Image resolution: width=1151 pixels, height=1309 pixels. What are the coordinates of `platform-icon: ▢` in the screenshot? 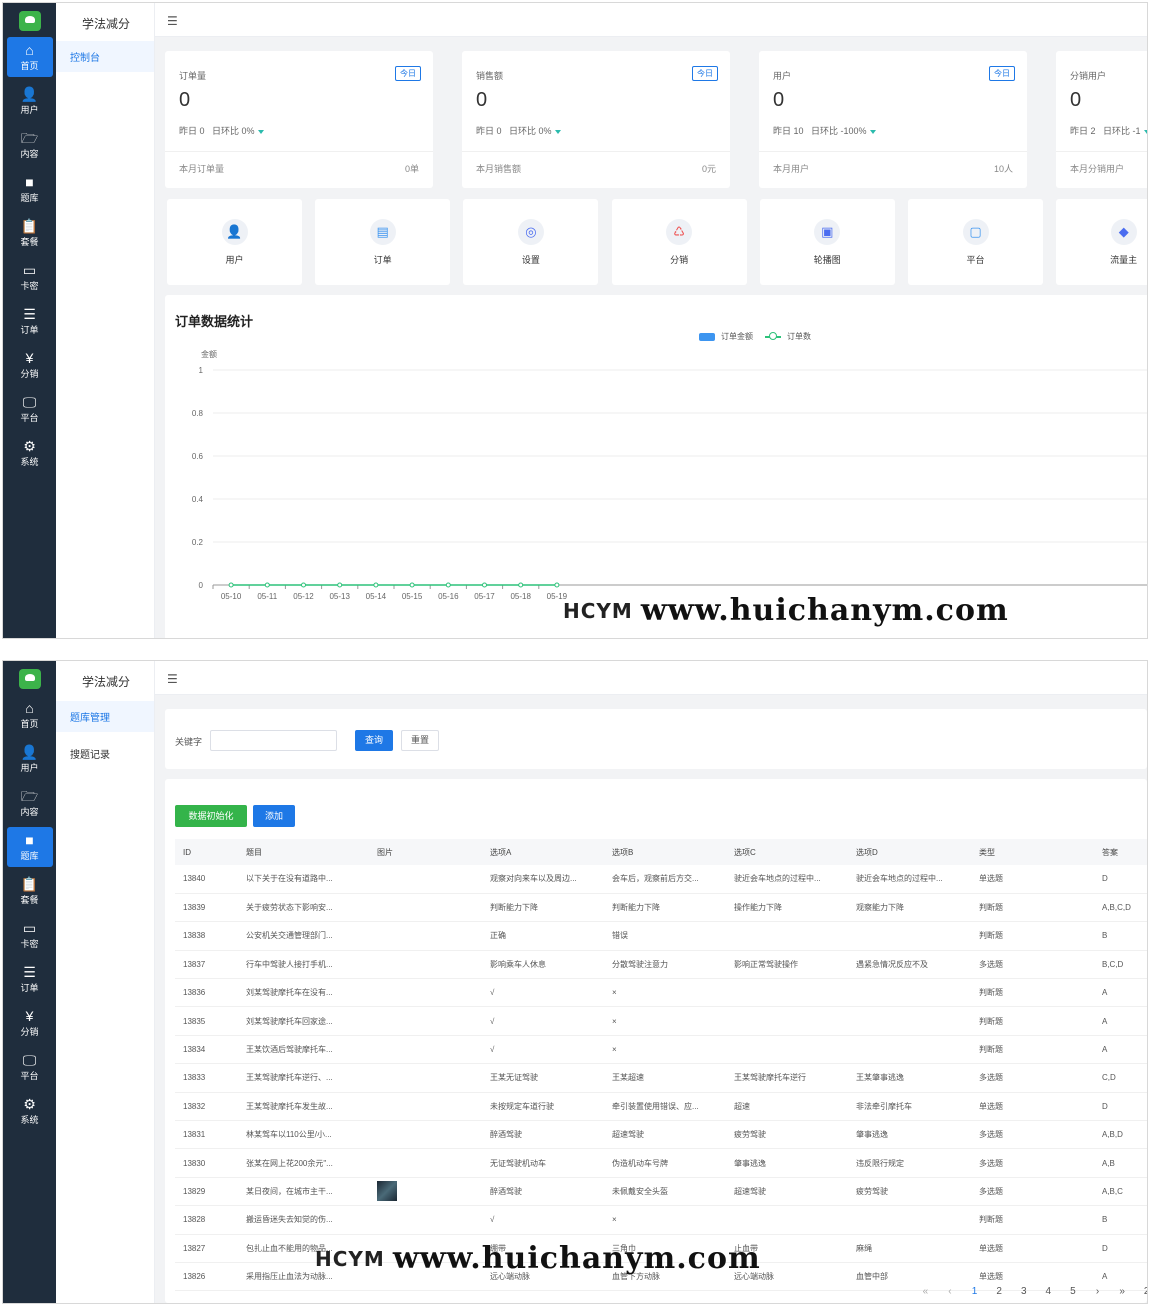 It's located at (975, 232).